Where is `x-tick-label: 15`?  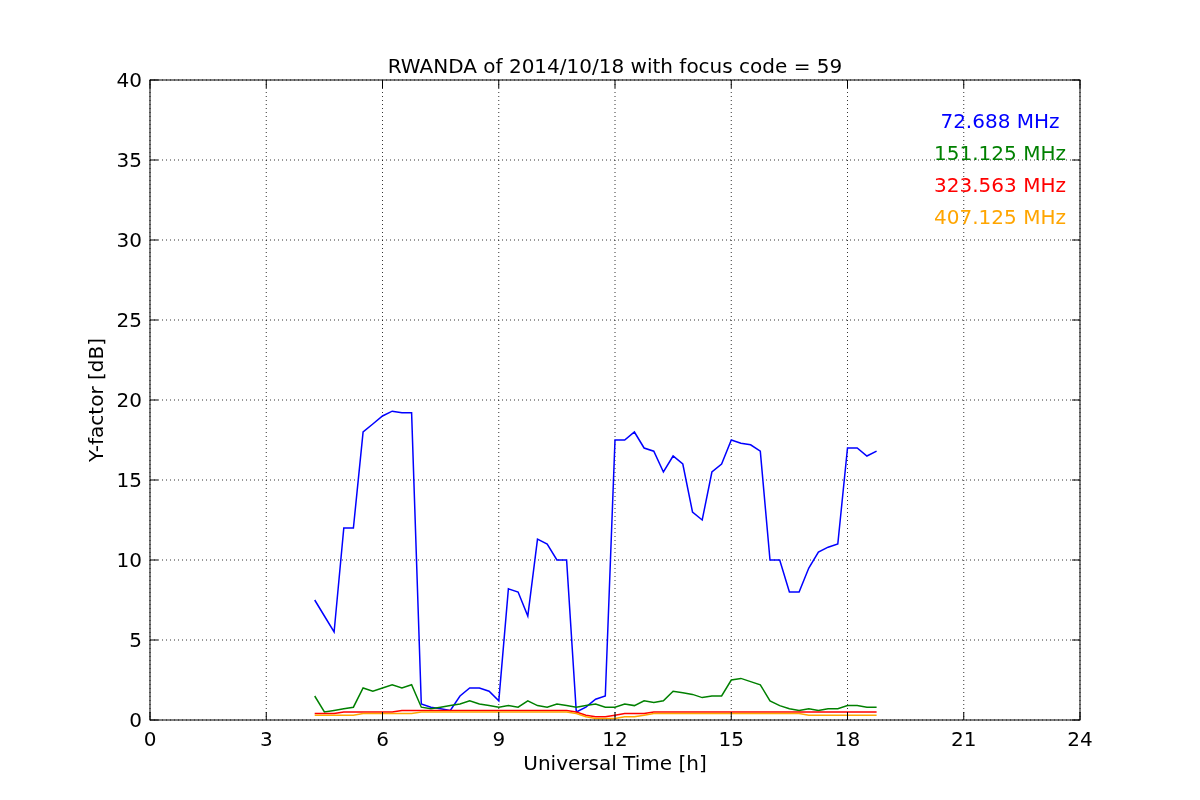
x-tick-label: 15 is located at coordinates (731, 739).